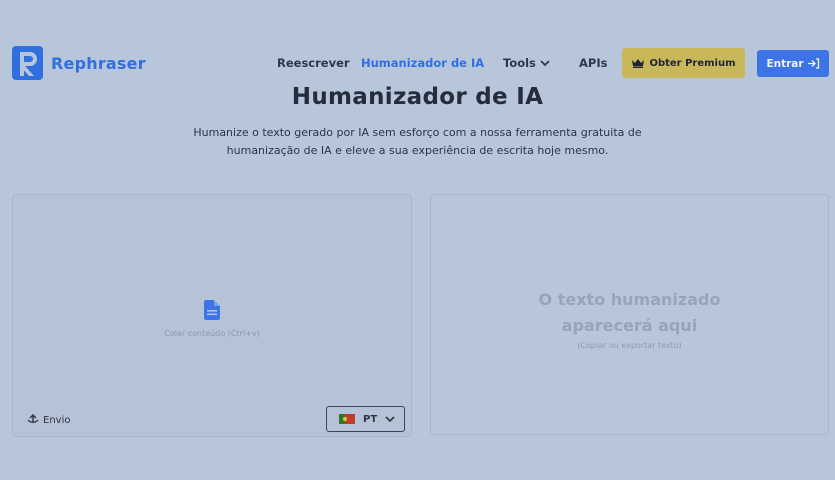 This screenshot has width=835, height=480. I want to click on output-placeholder: O texto humanizado aparecerá aqui, so click(629, 313).